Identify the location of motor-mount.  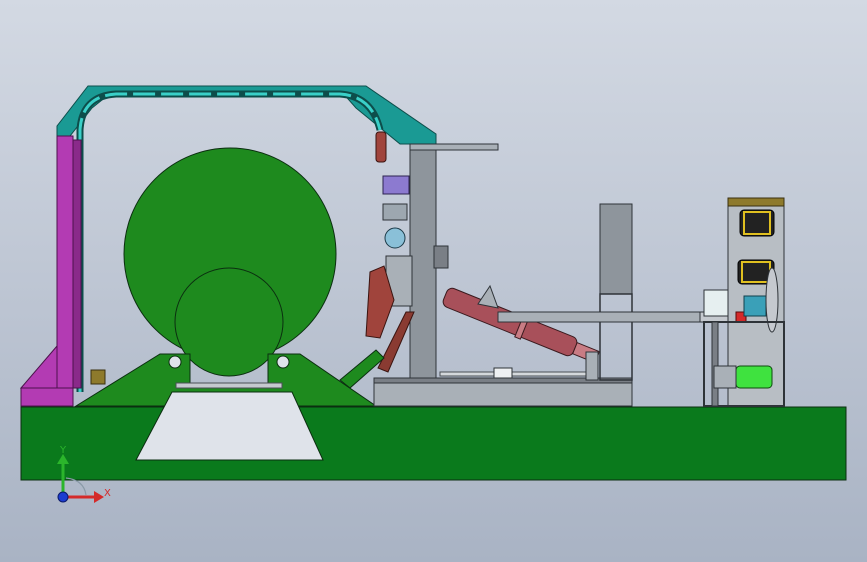
(725, 377).